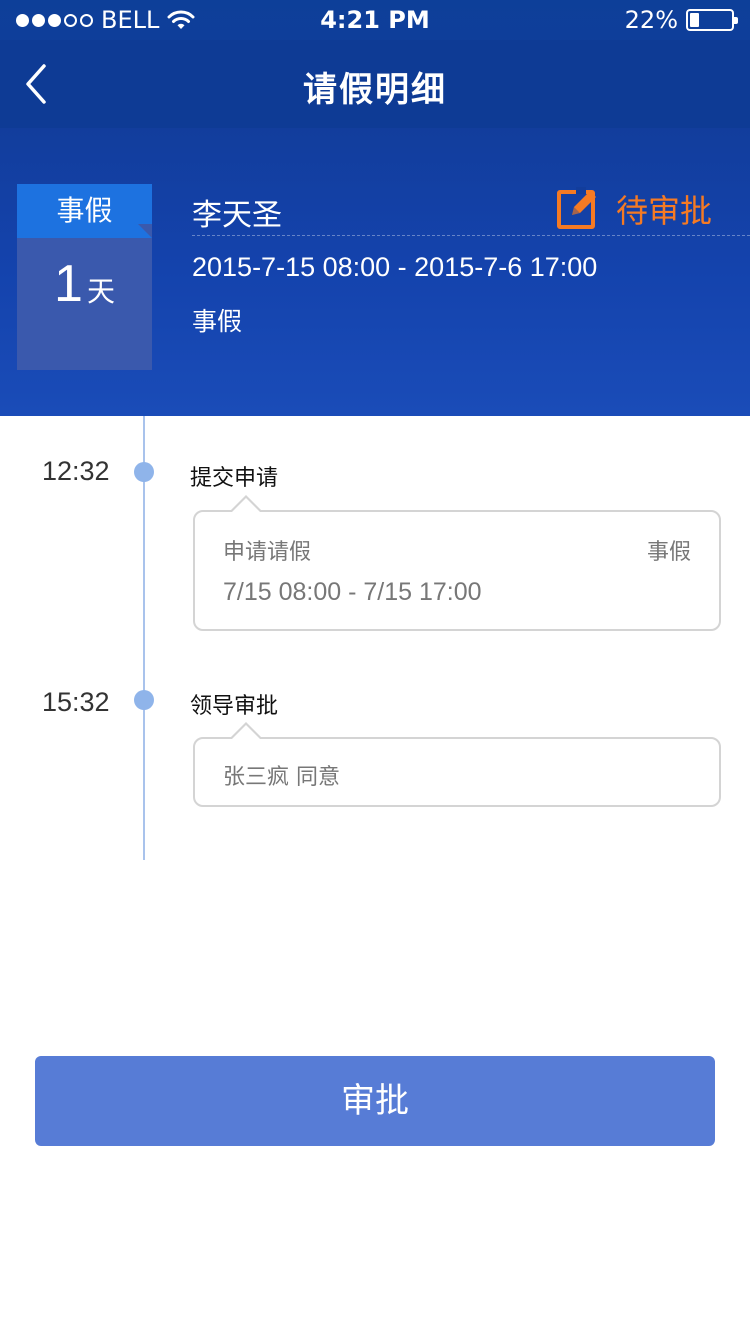 The height and width of the screenshot is (1334, 750). What do you see at coordinates (267, 552) in the screenshot?
I see `detail-label: 申请请假` at bounding box center [267, 552].